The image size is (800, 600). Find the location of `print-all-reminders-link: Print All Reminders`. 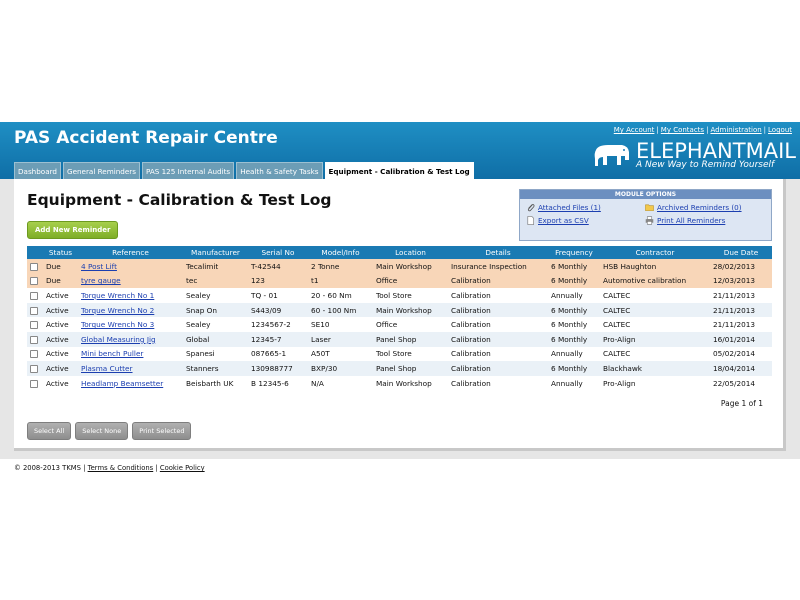

print-all-reminders-link: Print All Reminders is located at coordinates (705, 220).